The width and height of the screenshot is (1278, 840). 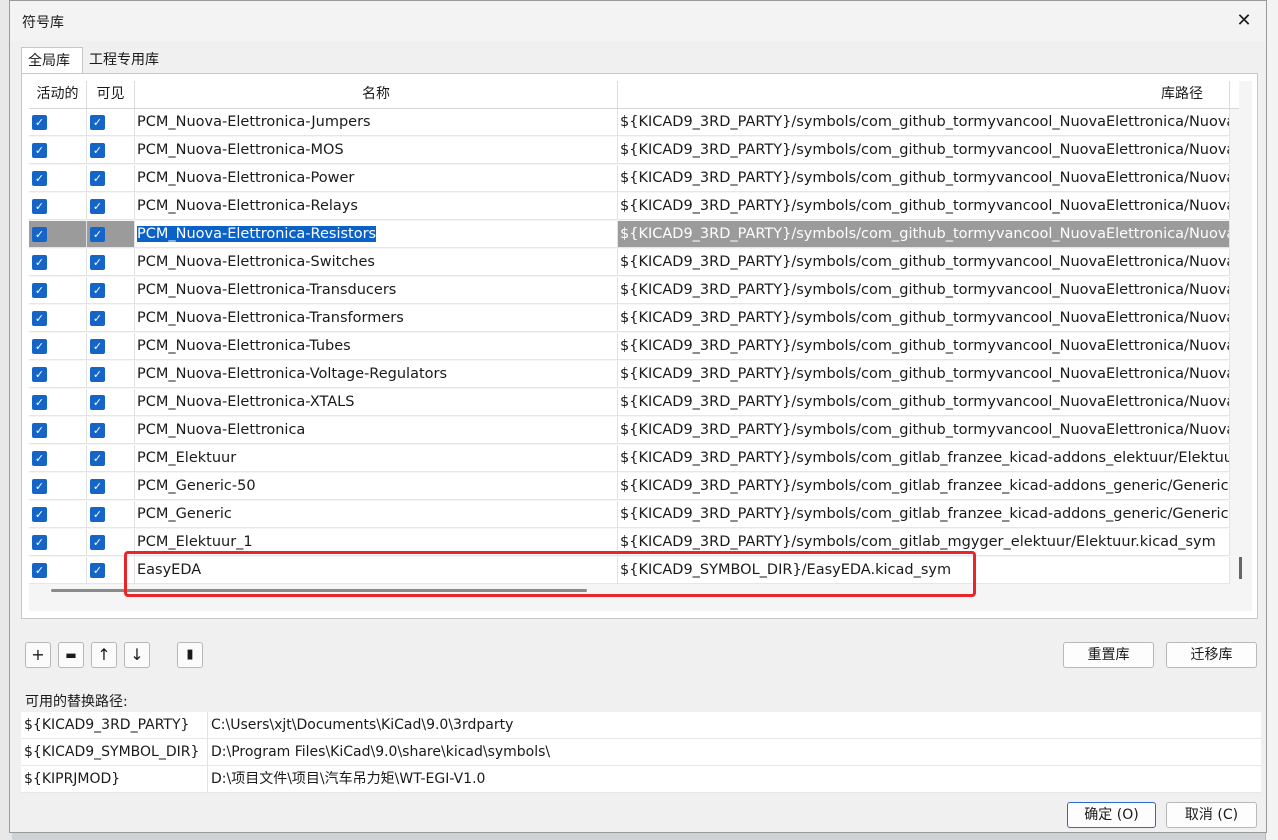 What do you see at coordinates (111, 94) in the screenshot?
I see `column-header-visible: 可见` at bounding box center [111, 94].